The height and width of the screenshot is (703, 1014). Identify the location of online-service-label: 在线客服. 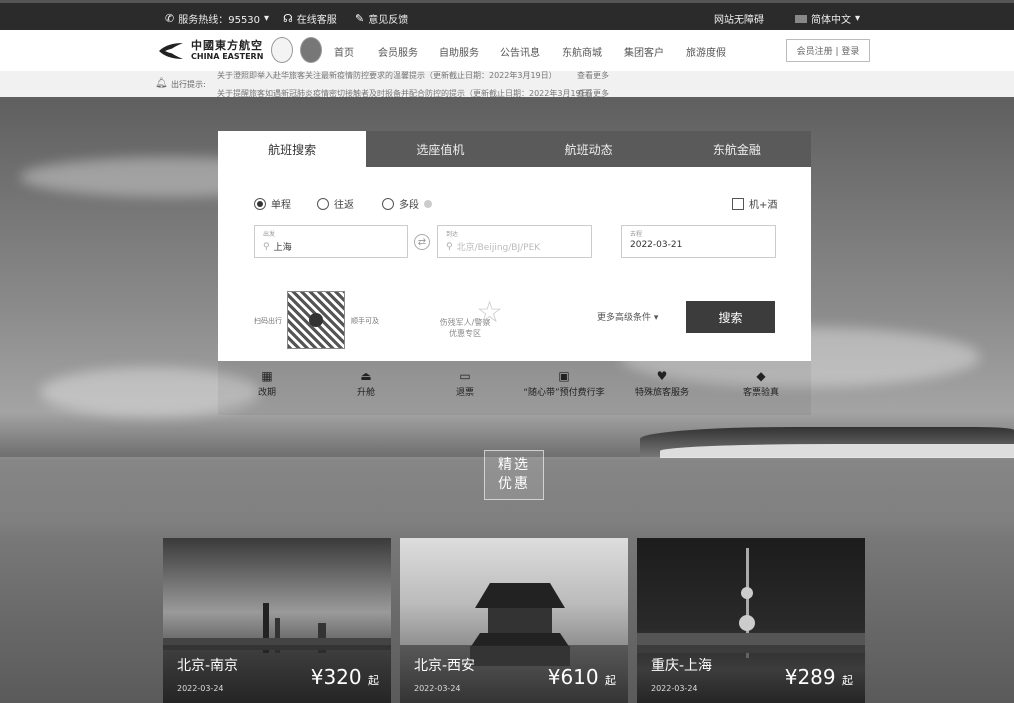
(316, 20).